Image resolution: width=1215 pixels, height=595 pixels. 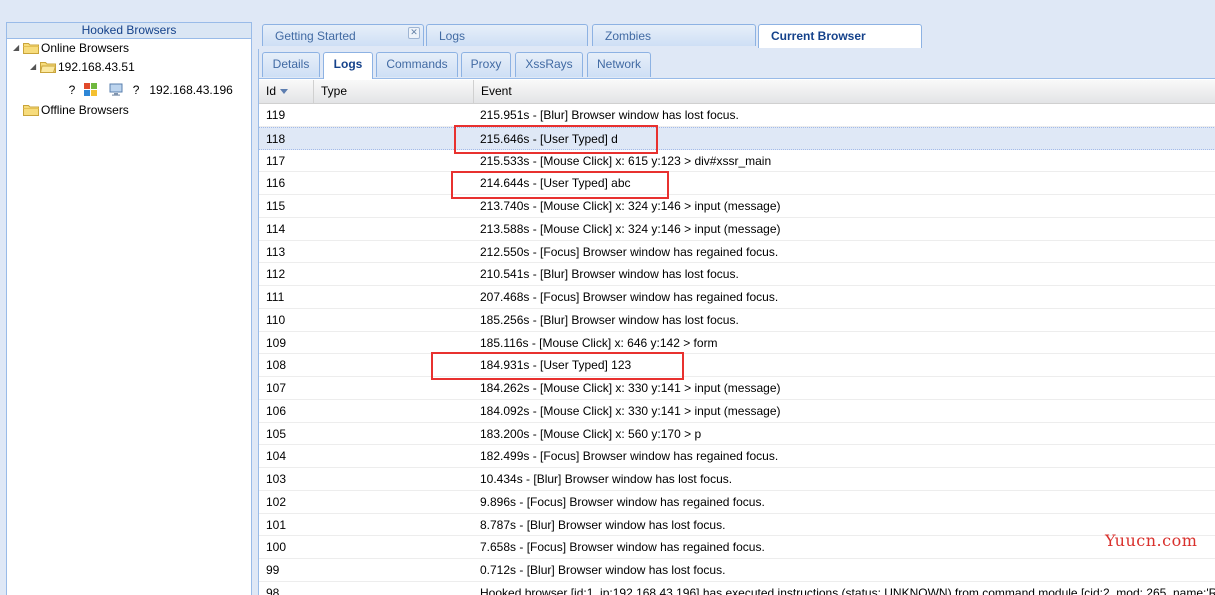 I want to click on folder-open-icon, so click(x=48, y=67).